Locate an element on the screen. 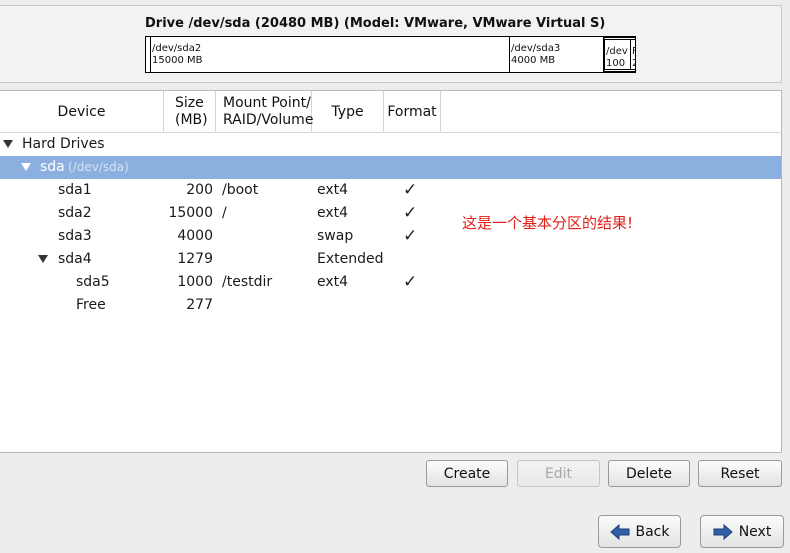  row-device: Free is located at coordinates (91, 305).